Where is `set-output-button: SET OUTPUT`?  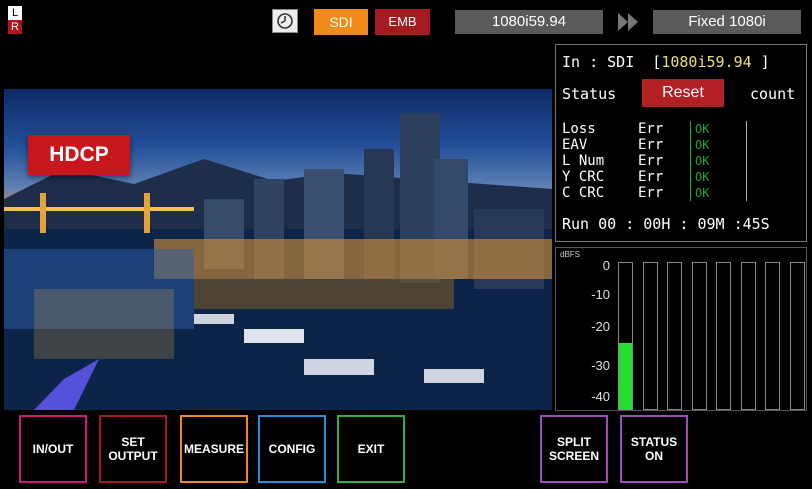 set-output-button: SET OUTPUT is located at coordinates (133, 449).